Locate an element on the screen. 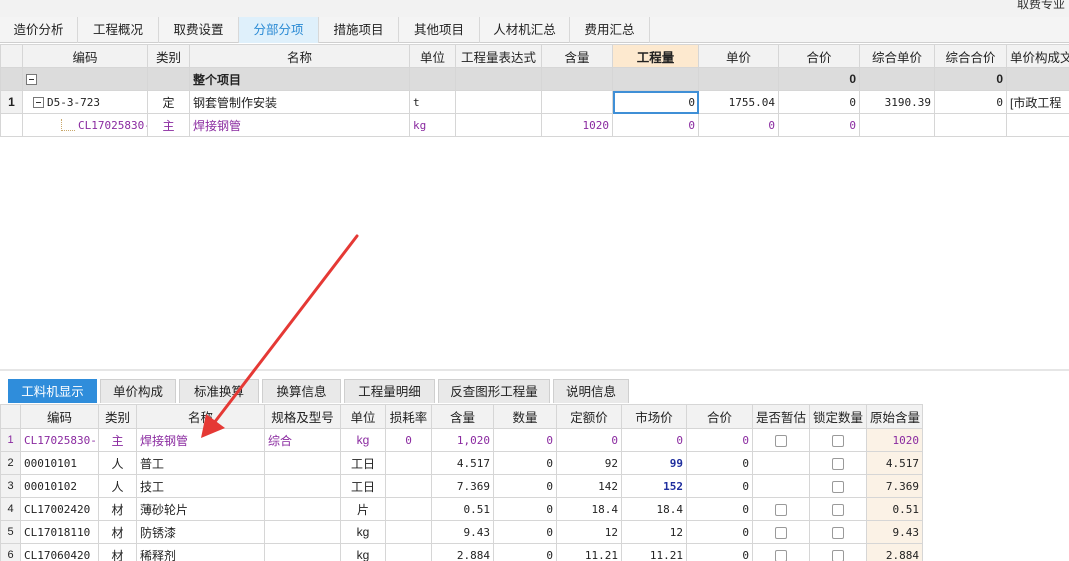  col-header-amount: 数量 is located at coordinates (525, 416).